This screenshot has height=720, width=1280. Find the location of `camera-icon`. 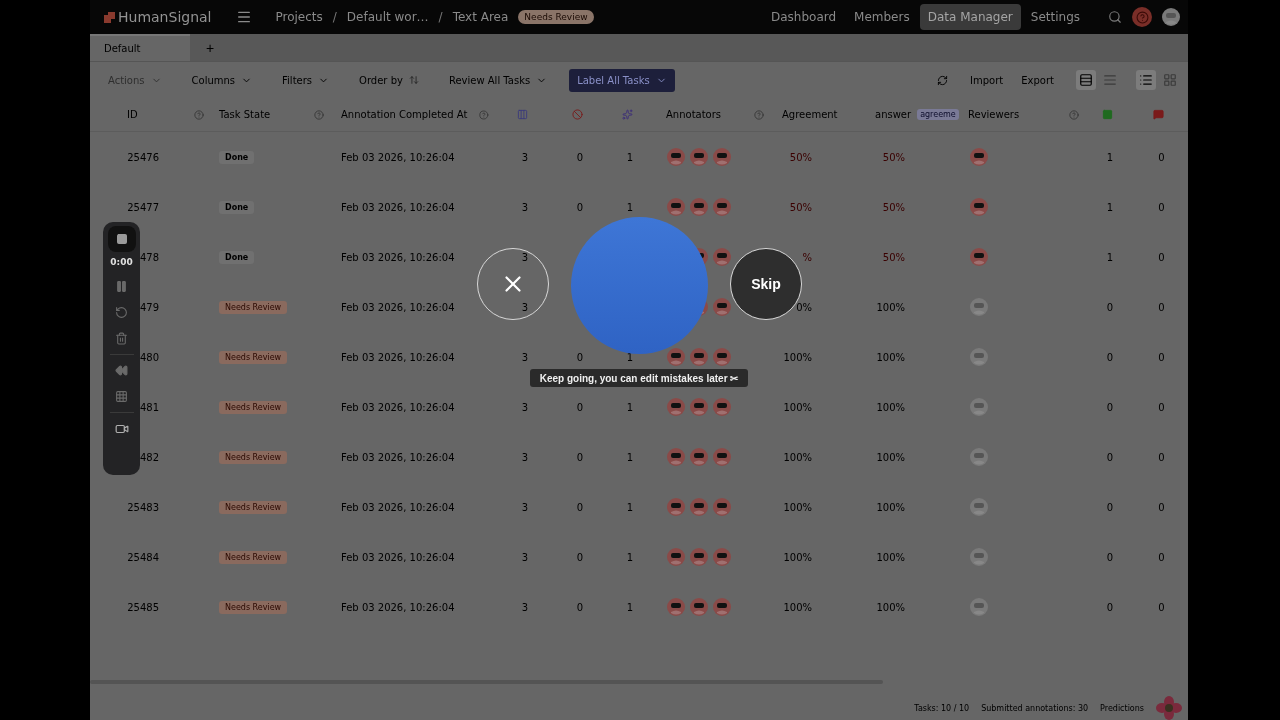

camera-icon is located at coordinates (121, 429).